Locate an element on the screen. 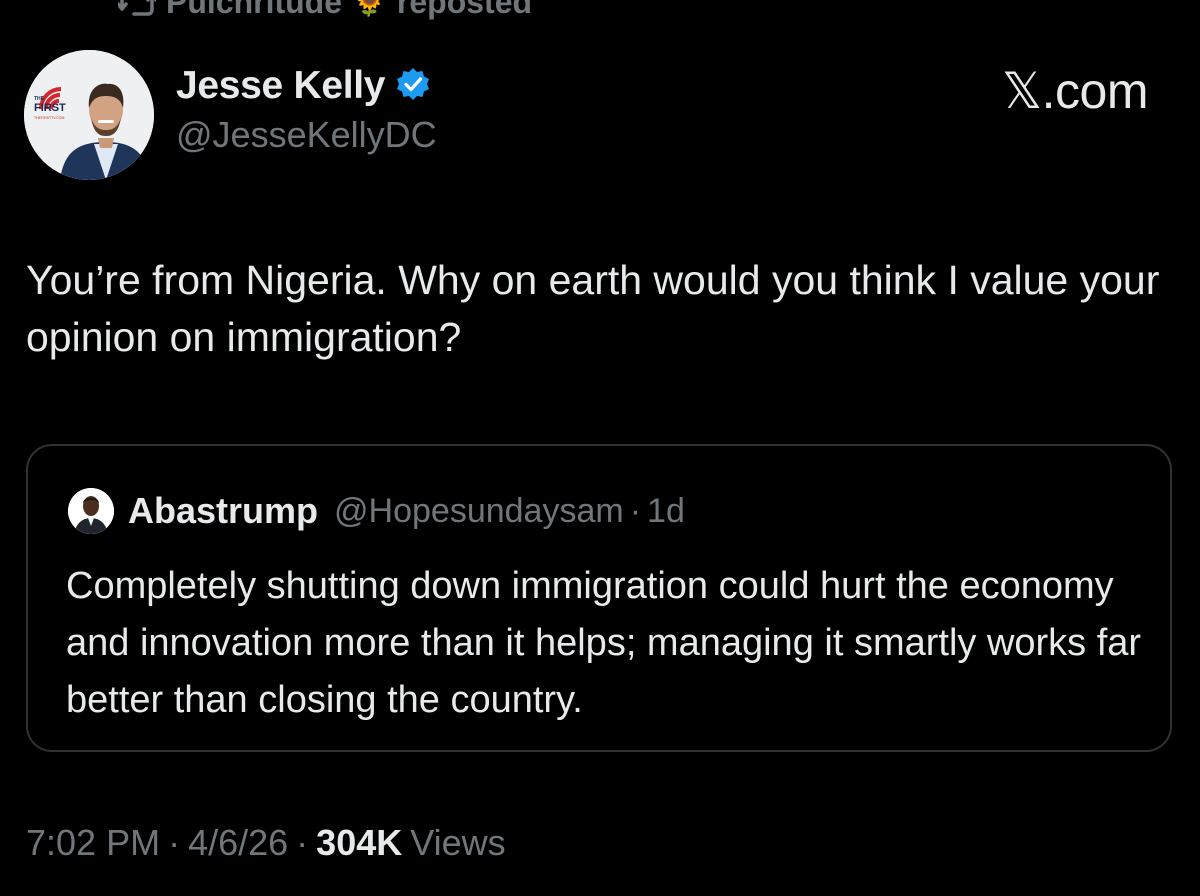 The height and width of the screenshot is (896, 1200). repost-label: reposted is located at coordinates (464, 10).